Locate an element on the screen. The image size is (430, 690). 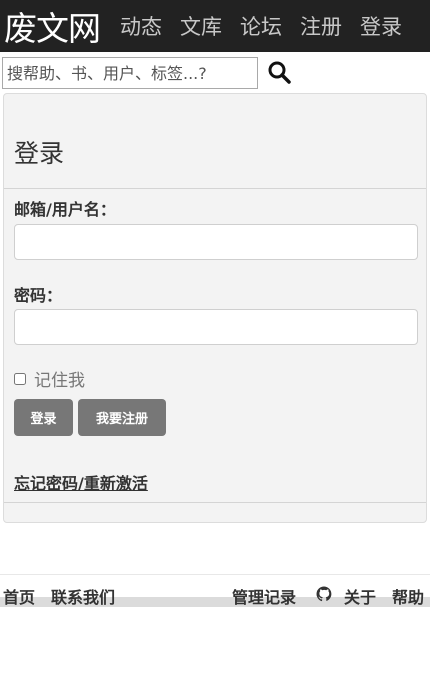
search-icon is located at coordinates (279, 72).